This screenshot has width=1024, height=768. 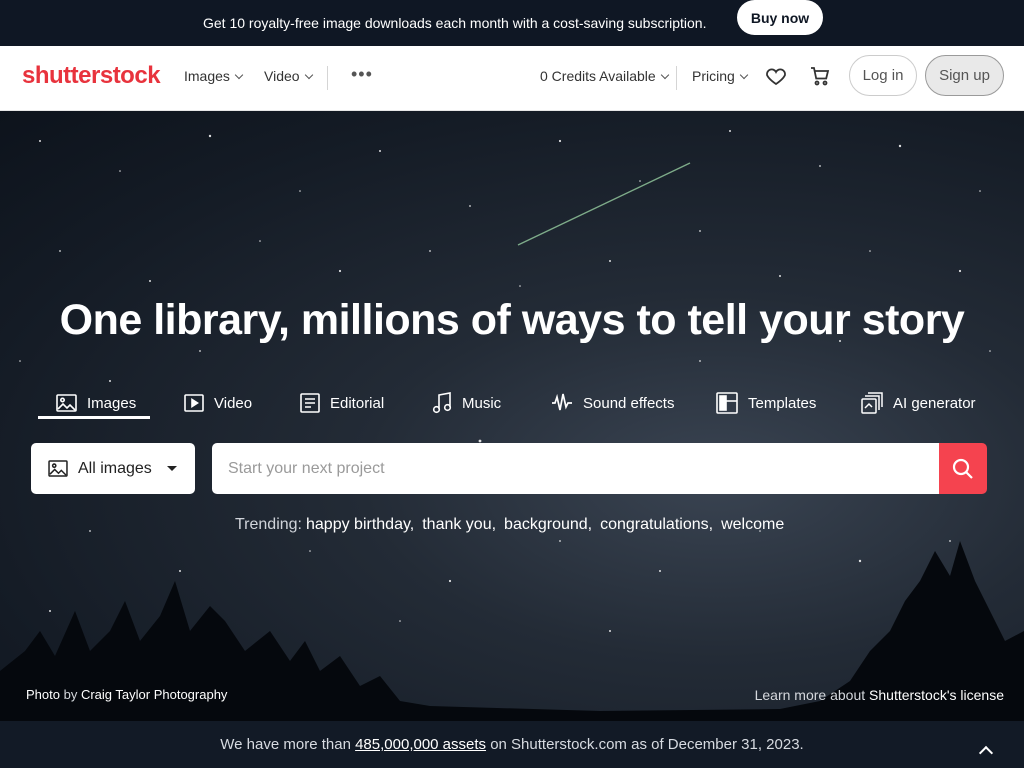 What do you see at coordinates (782, 403) in the screenshot?
I see `tab-templates-label: Templates` at bounding box center [782, 403].